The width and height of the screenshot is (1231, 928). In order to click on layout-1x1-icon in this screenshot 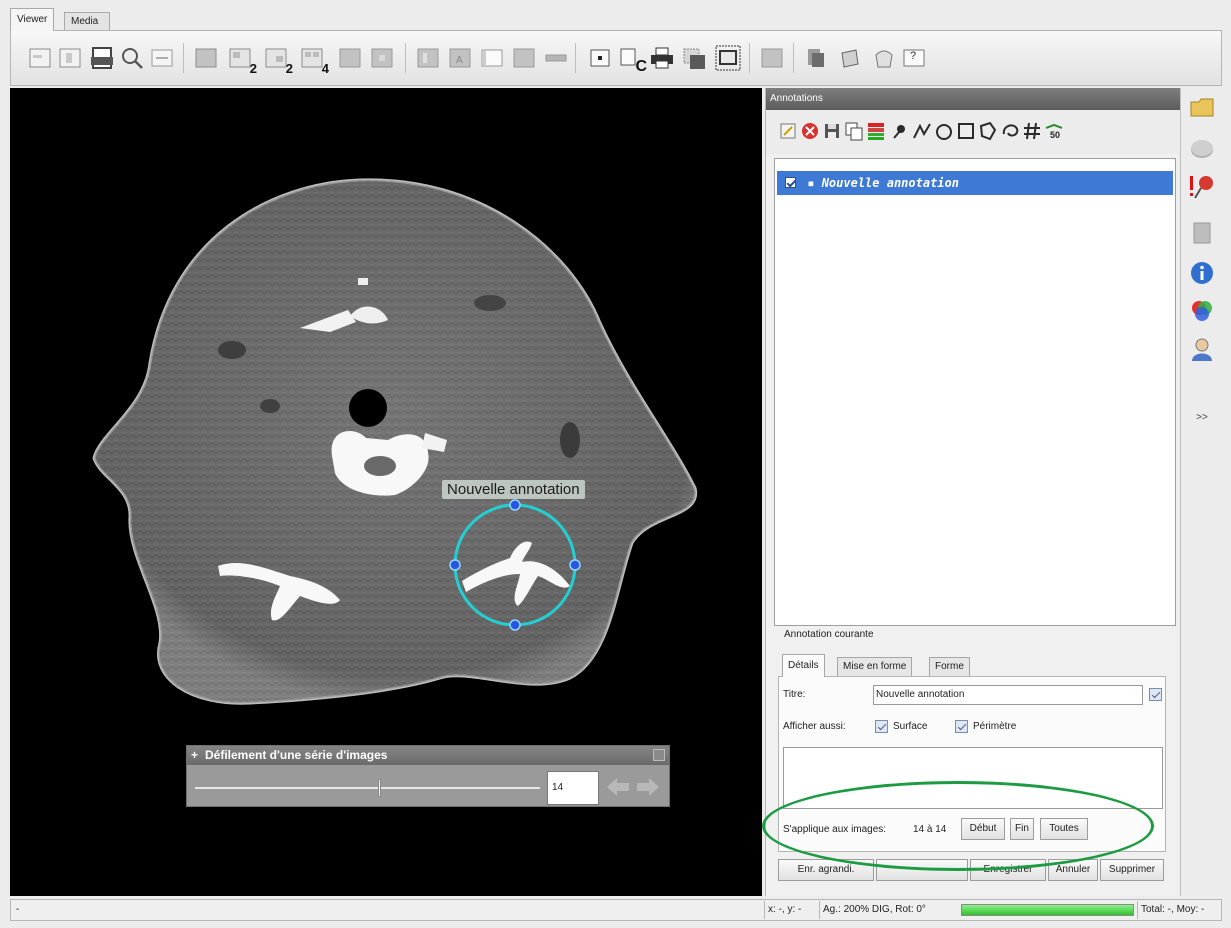, I will do `click(40, 58)`.